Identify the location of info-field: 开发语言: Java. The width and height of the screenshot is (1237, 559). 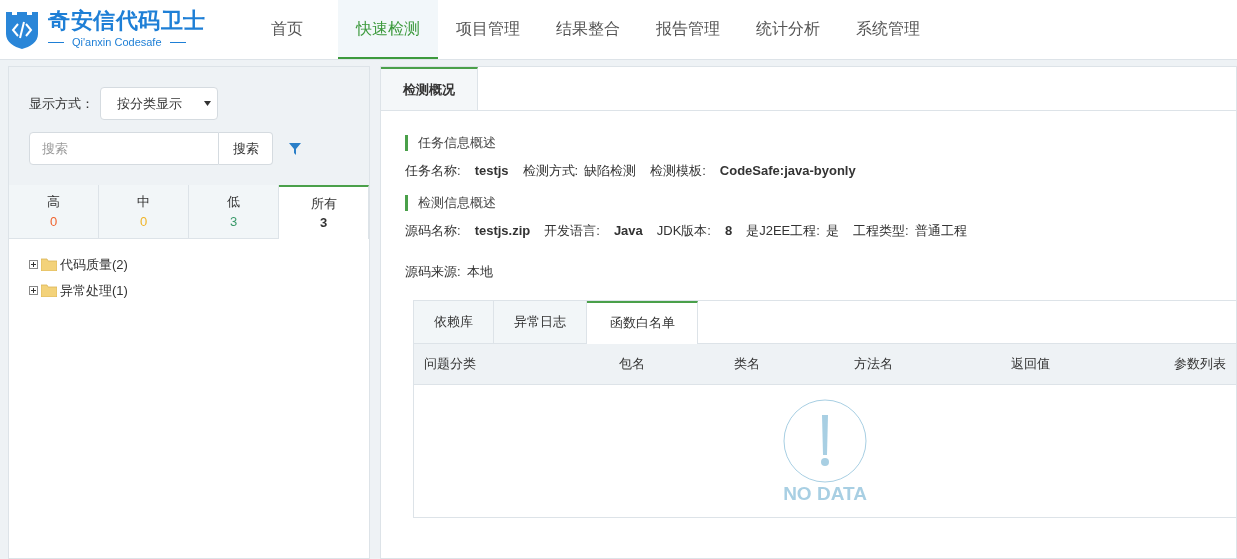
(593, 230).